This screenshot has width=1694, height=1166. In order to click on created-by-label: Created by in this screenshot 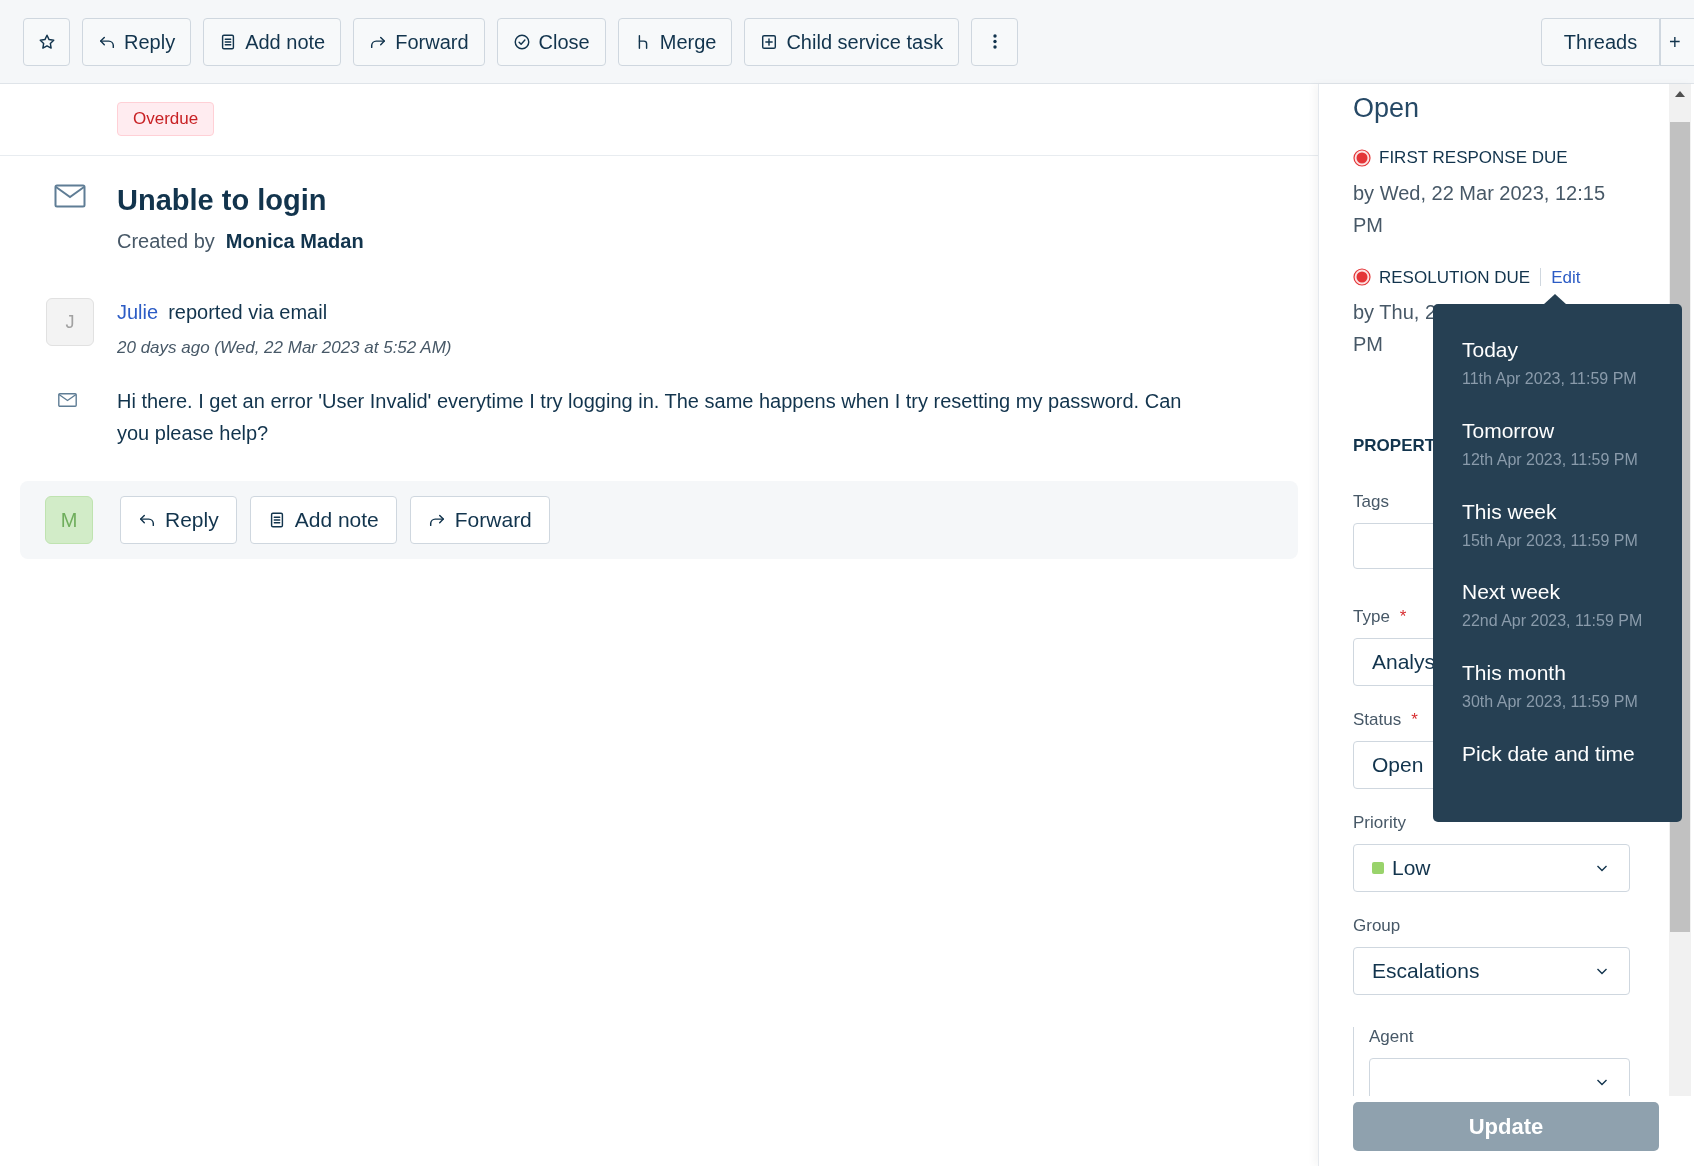, I will do `click(166, 241)`.